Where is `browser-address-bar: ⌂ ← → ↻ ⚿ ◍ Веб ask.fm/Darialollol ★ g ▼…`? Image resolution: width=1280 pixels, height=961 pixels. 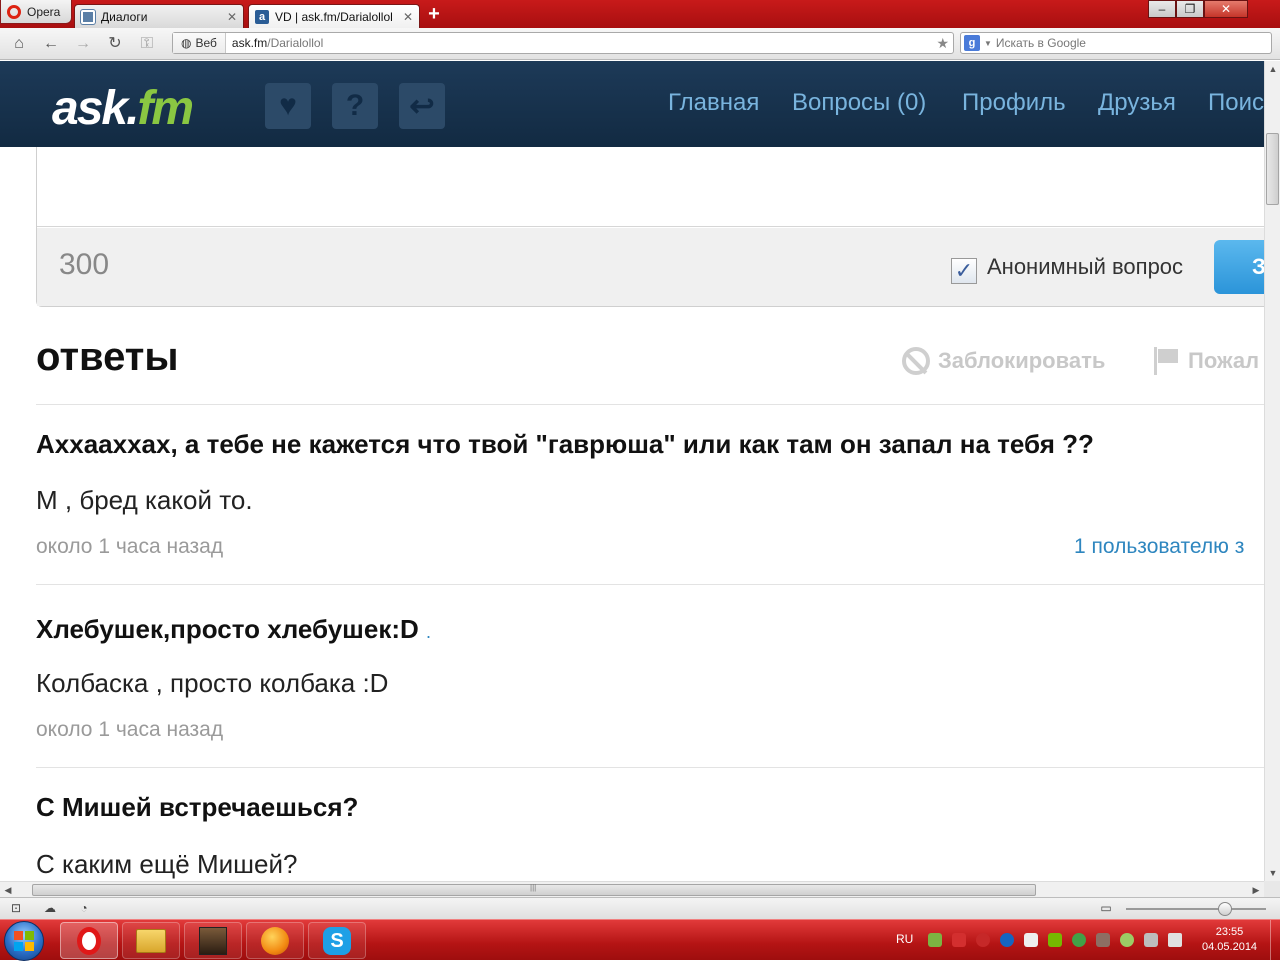 browser-address-bar: ⌂ ← → ↻ ⚿ ◍ Веб ask.fm/Darialollol ★ g ▼… is located at coordinates (640, 44).